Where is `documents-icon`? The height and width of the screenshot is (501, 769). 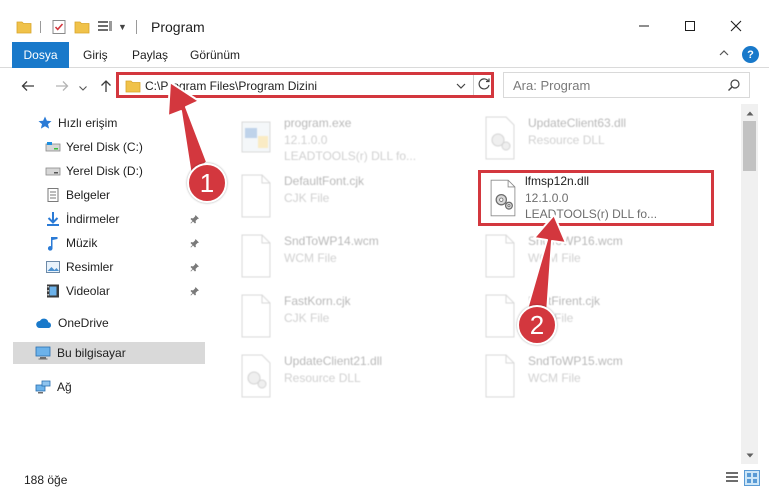 documents-icon is located at coordinates (53, 195).